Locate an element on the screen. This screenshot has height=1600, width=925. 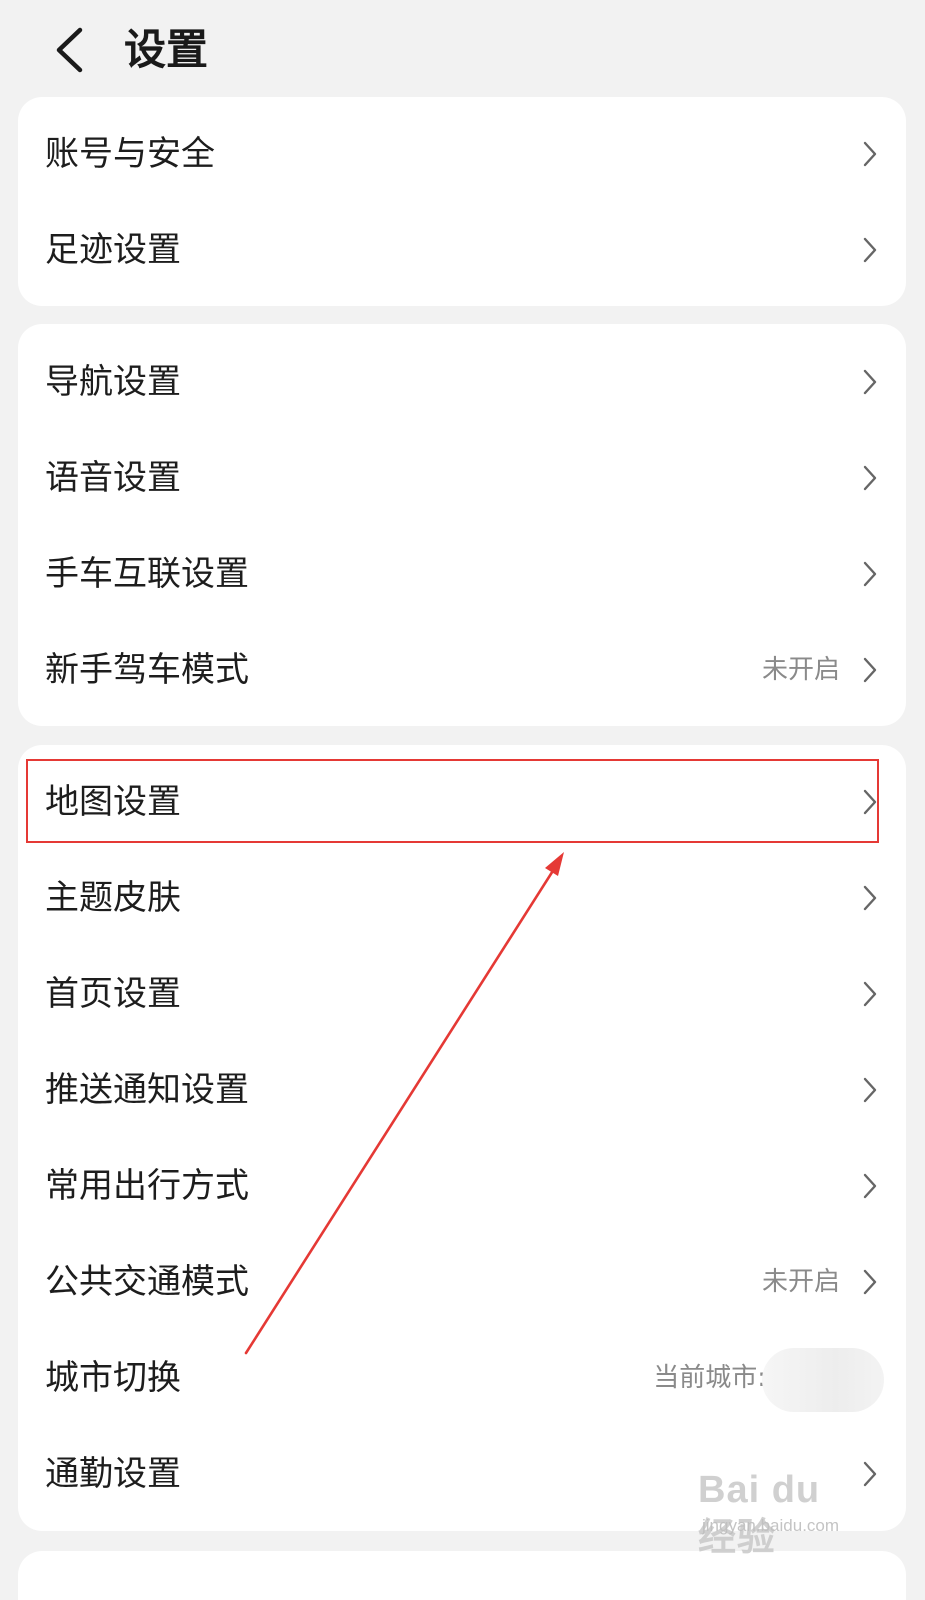
item-label: 账号与安全 is located at coordinates (130, 154).